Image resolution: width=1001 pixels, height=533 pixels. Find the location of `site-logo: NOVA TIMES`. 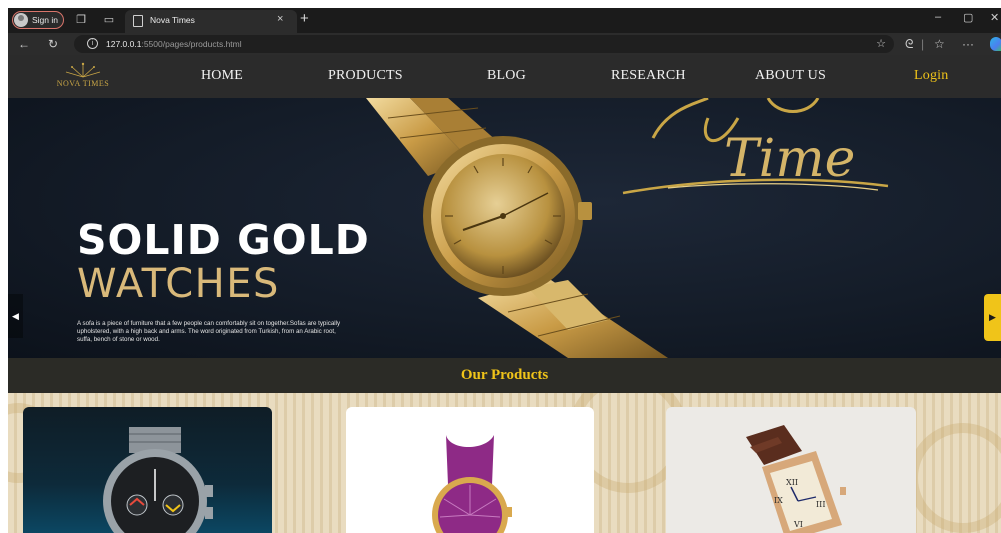

site-logo: NOVA TIMES is located at coordinates (83, 77).